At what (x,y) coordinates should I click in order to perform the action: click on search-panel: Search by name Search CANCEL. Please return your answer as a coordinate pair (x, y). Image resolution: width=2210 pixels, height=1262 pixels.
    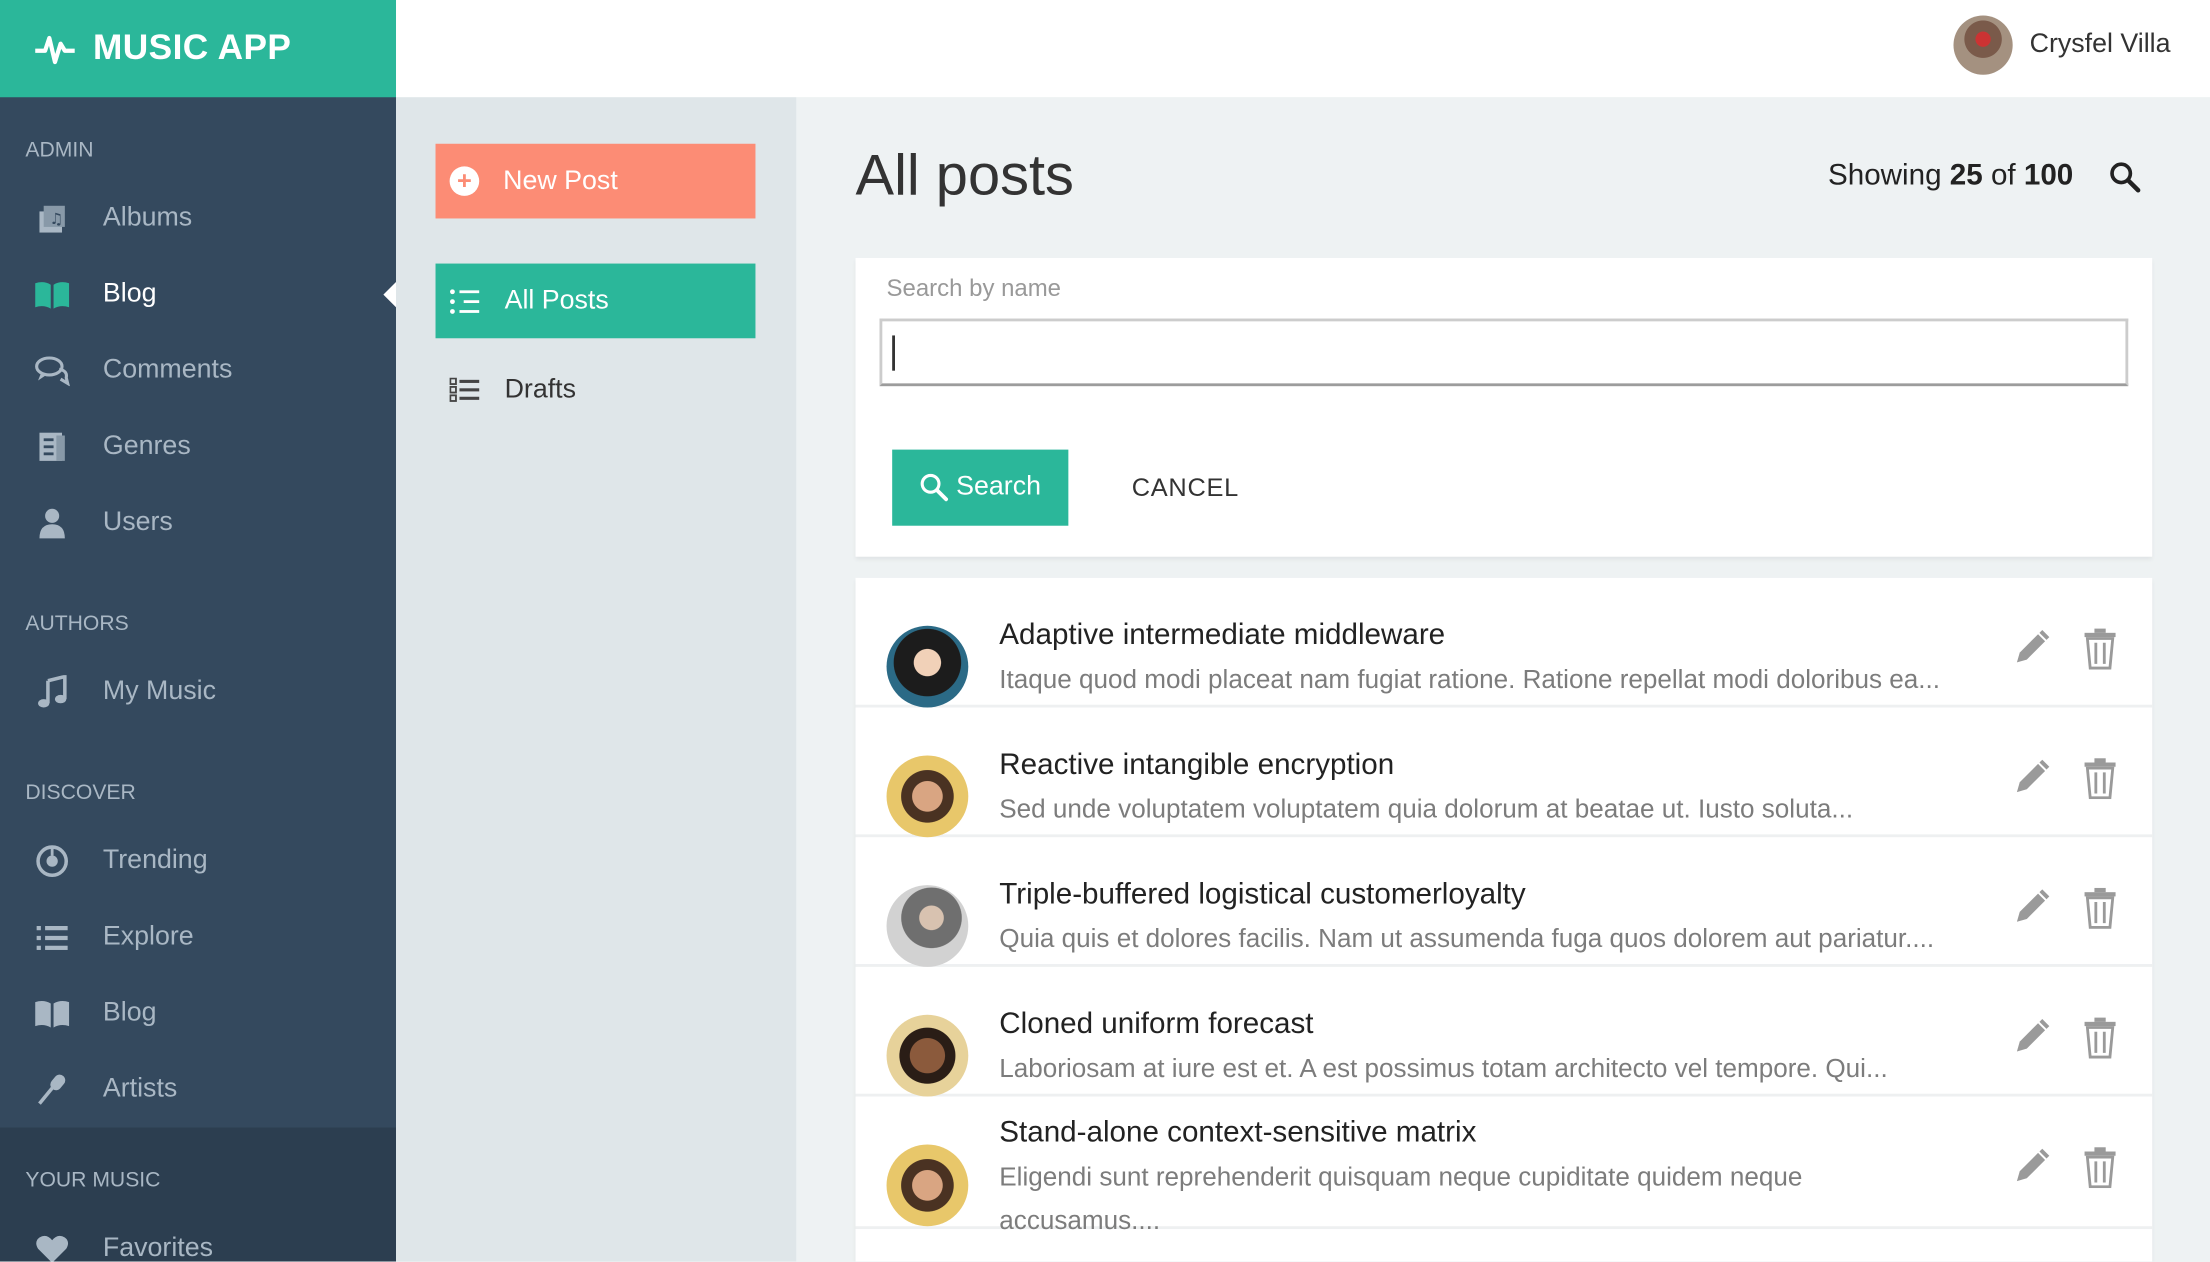
    Looking at the image, I should click on (1504, 407).